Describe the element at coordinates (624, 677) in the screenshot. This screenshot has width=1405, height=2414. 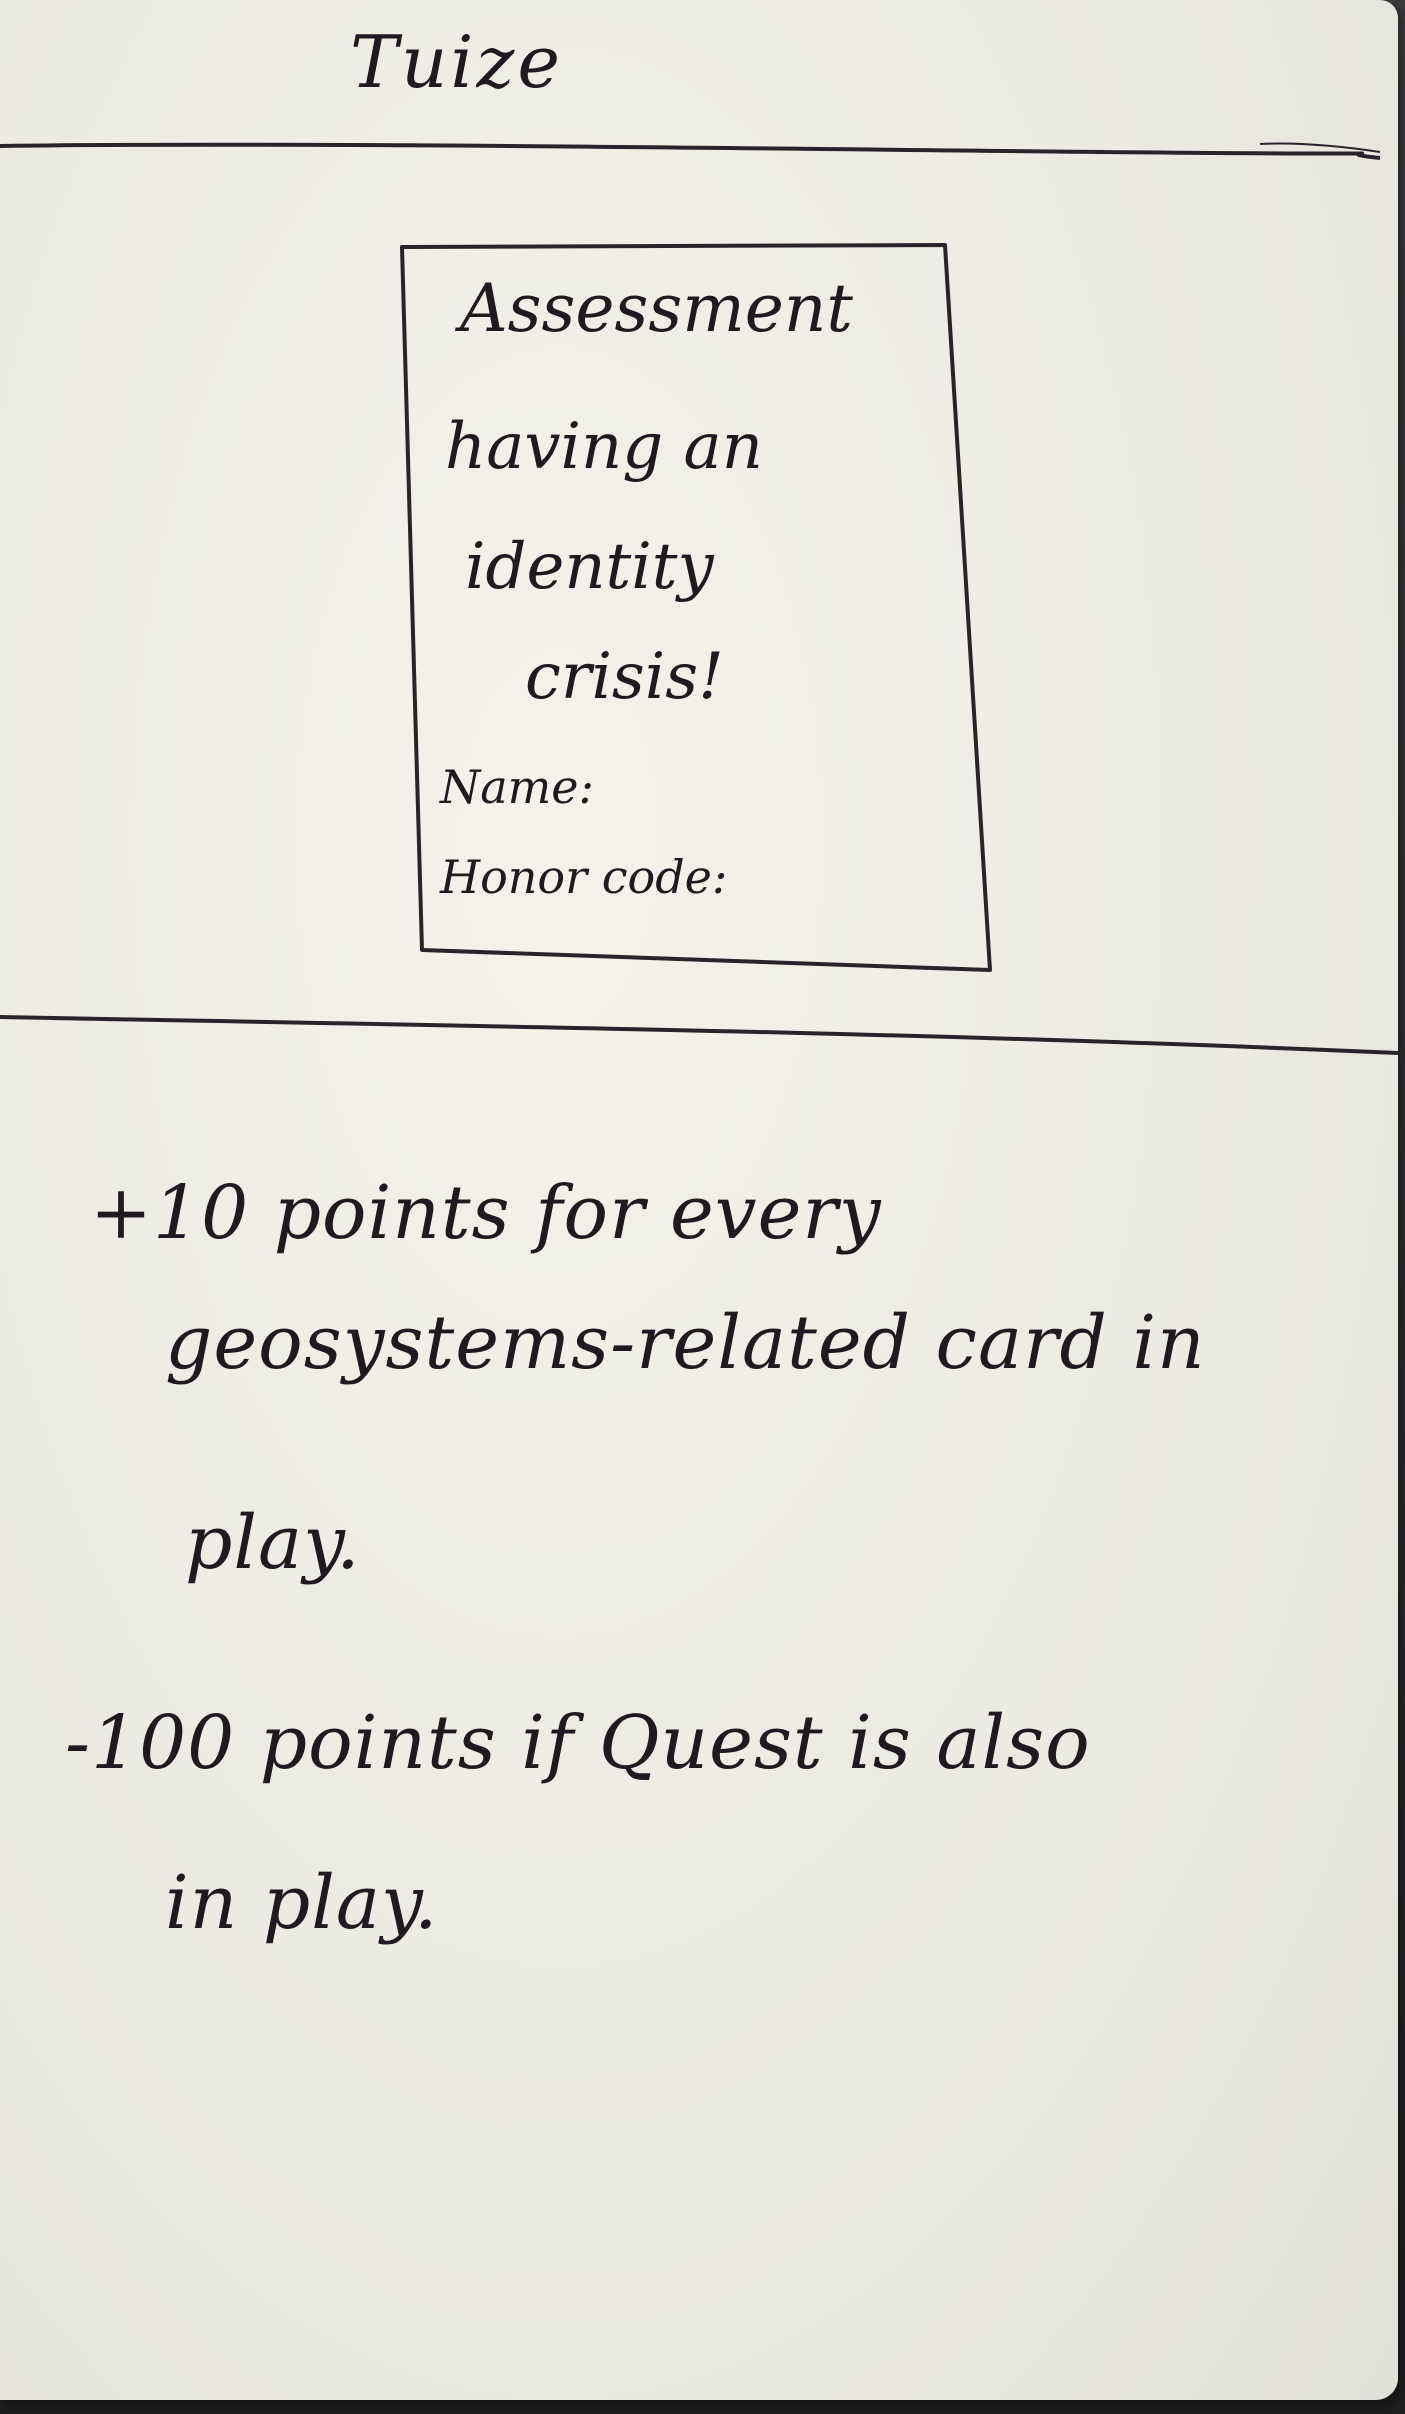
I see `frame-line-3: crisis!` at that location.